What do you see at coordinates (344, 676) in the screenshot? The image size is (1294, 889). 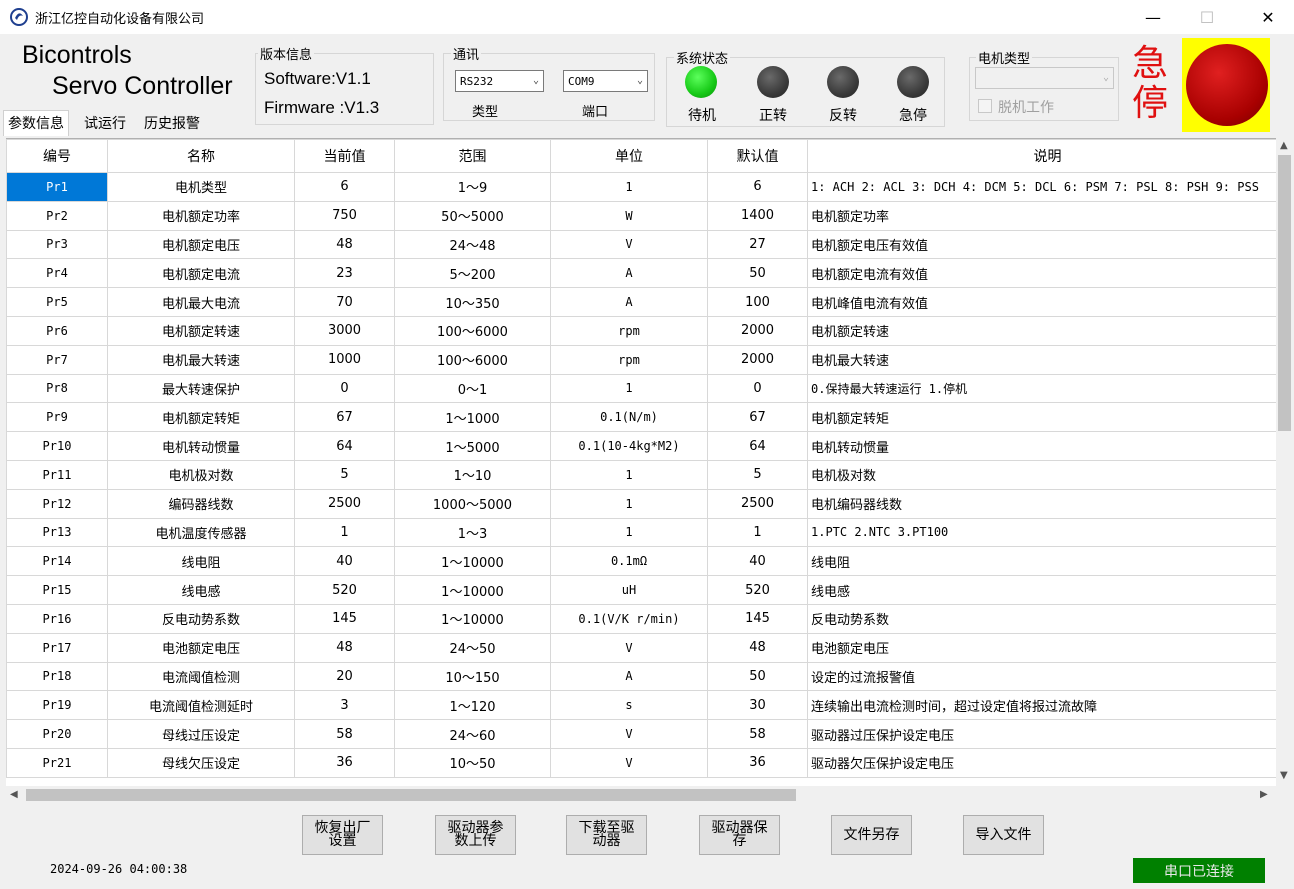 I see `cell-current: 20` at bounding box center [344, 676].